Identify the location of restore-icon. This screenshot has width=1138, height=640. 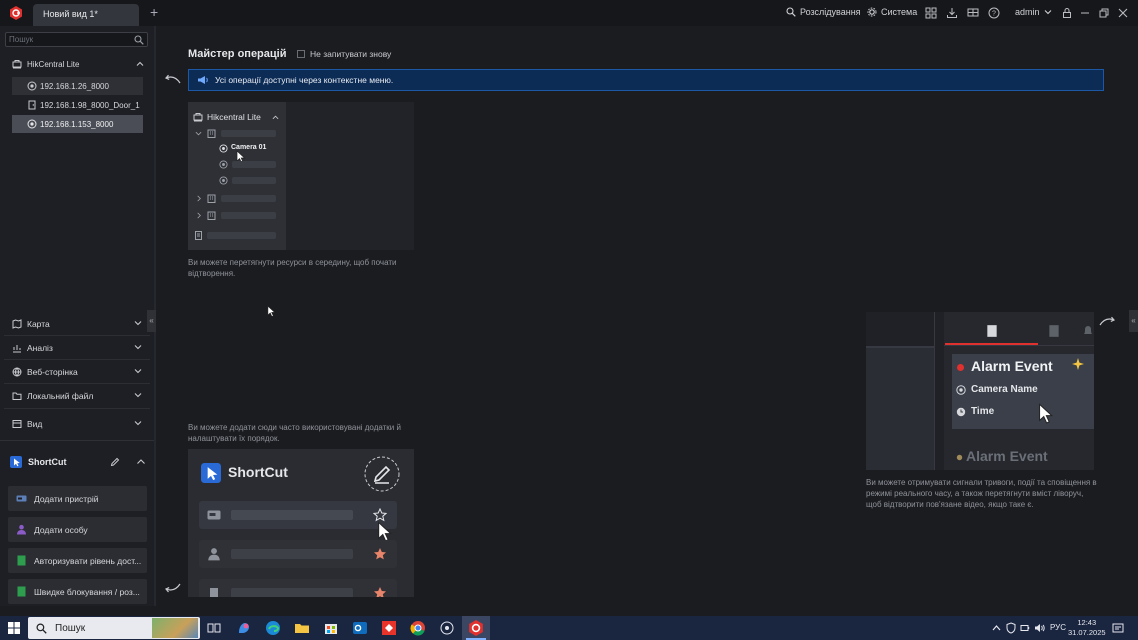
(1104, 13).